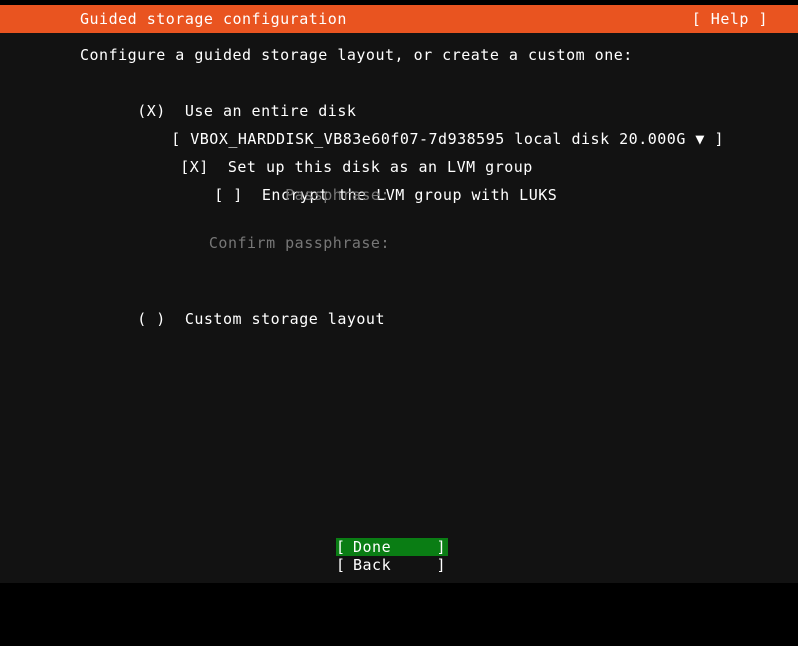 This screenshot has width=798, height=646. I want to click on done-bracket-open: [, so click(341, 547).